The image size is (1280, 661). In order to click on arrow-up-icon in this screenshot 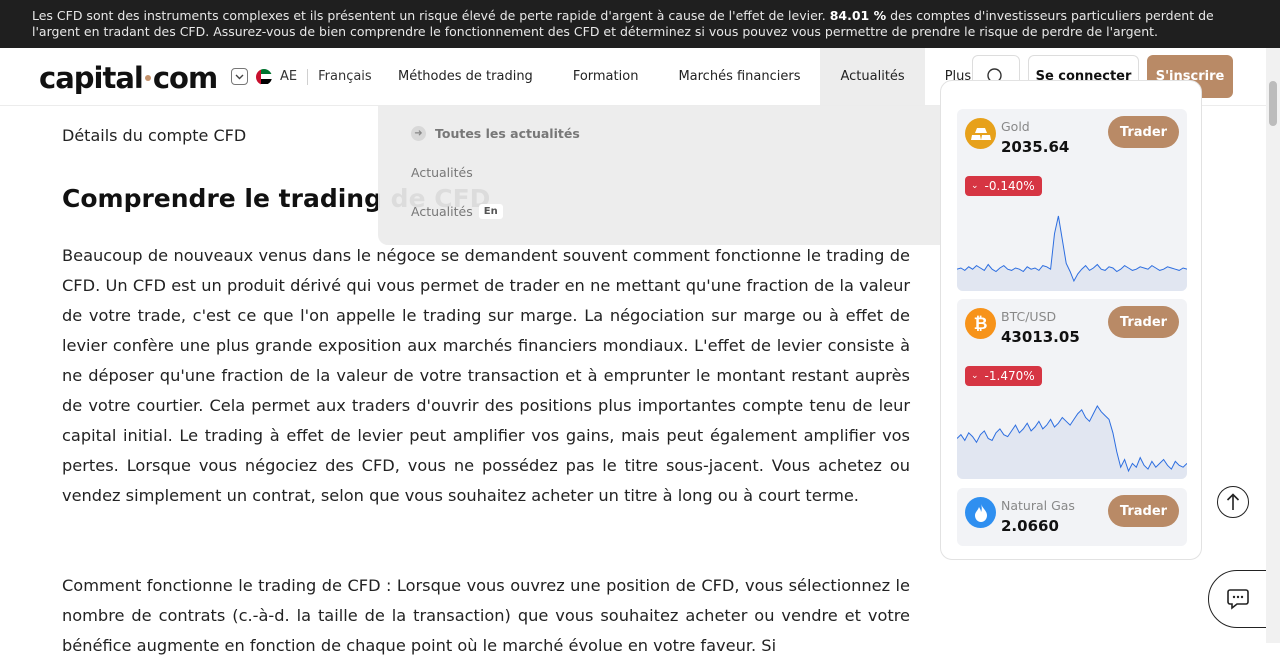, I will do `click(1233, 501)`.